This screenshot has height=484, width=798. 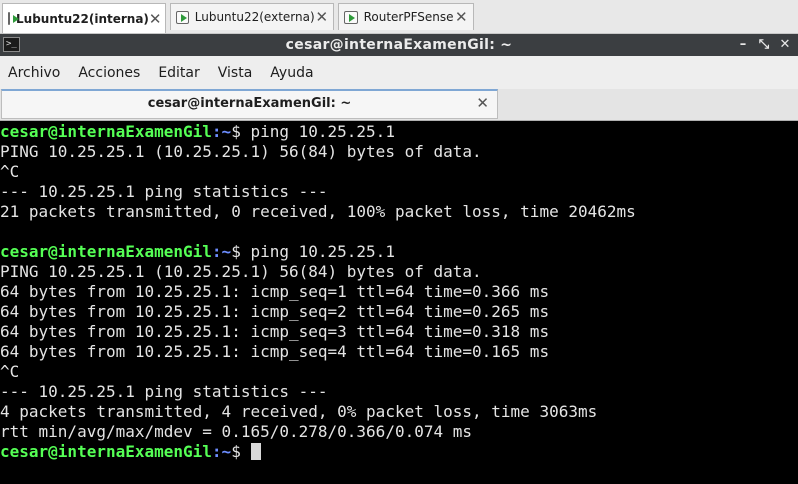 I want to click on menu-editar: Editar, so click(x=178, y=73).